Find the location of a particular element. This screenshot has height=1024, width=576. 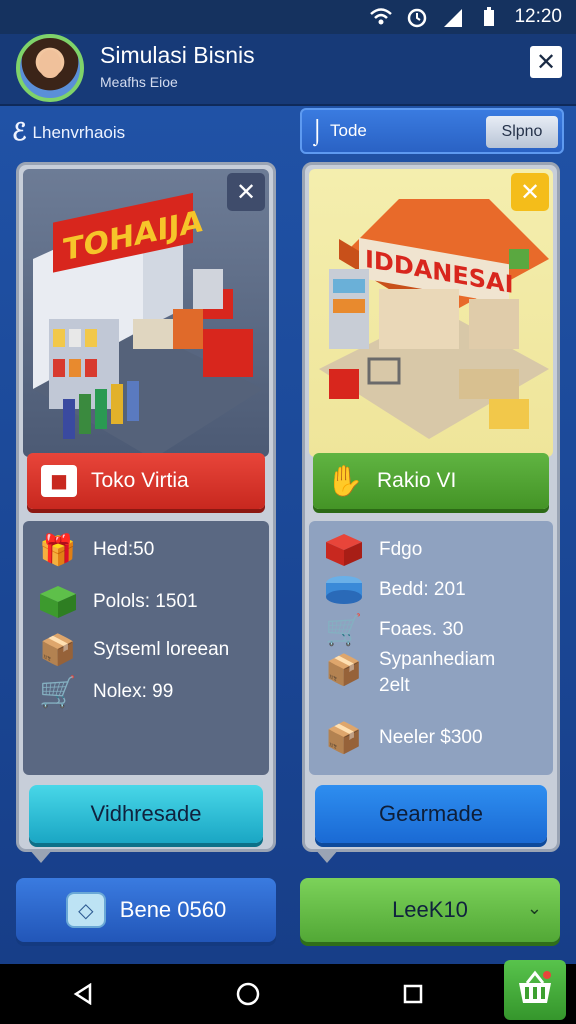

stat-row: 🎁 Hed:50 is located at coordinates (95, 550).